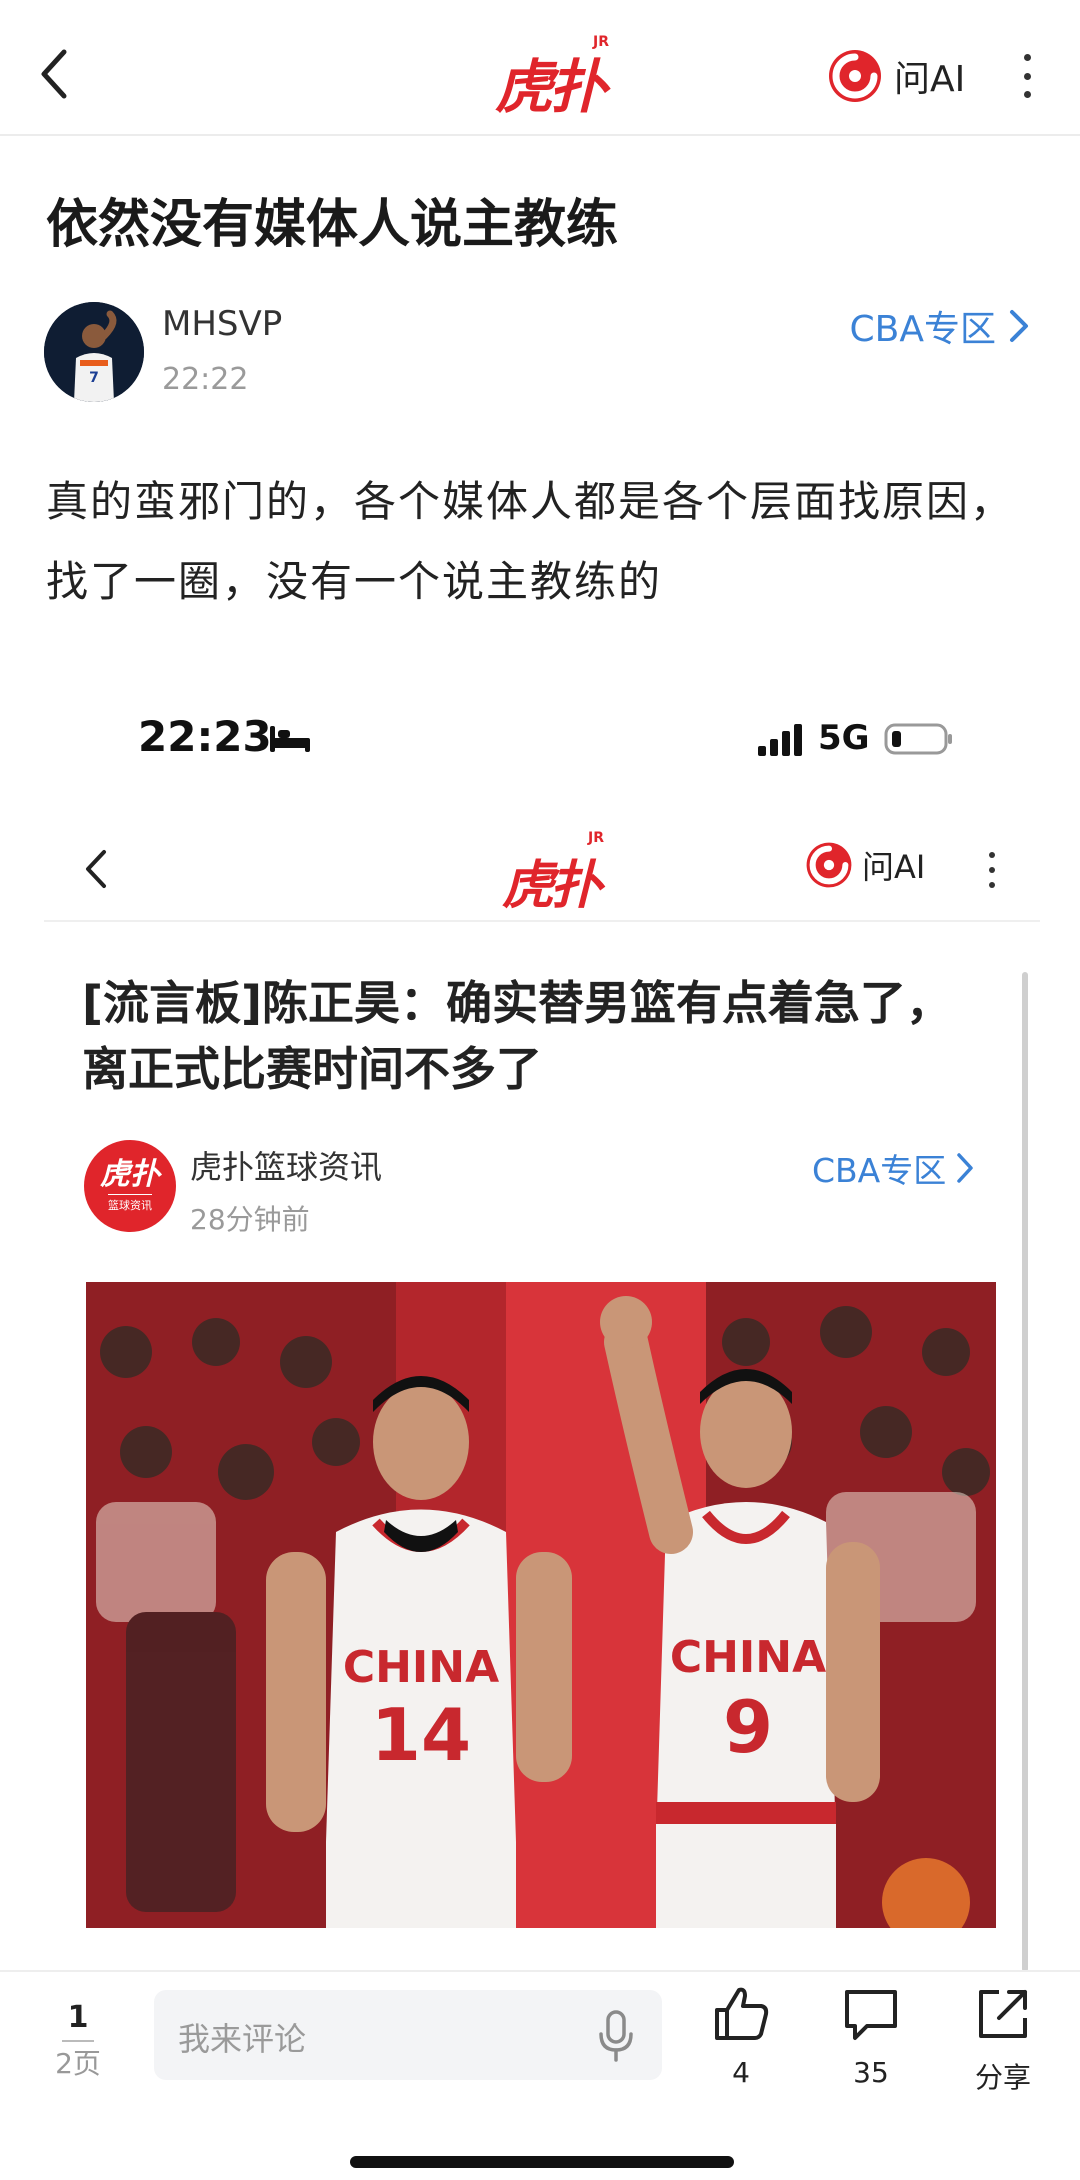 This screenshot has height=2180, width=1080. I want to click on cba-zone-link: CBA专区, so click(940, 326).